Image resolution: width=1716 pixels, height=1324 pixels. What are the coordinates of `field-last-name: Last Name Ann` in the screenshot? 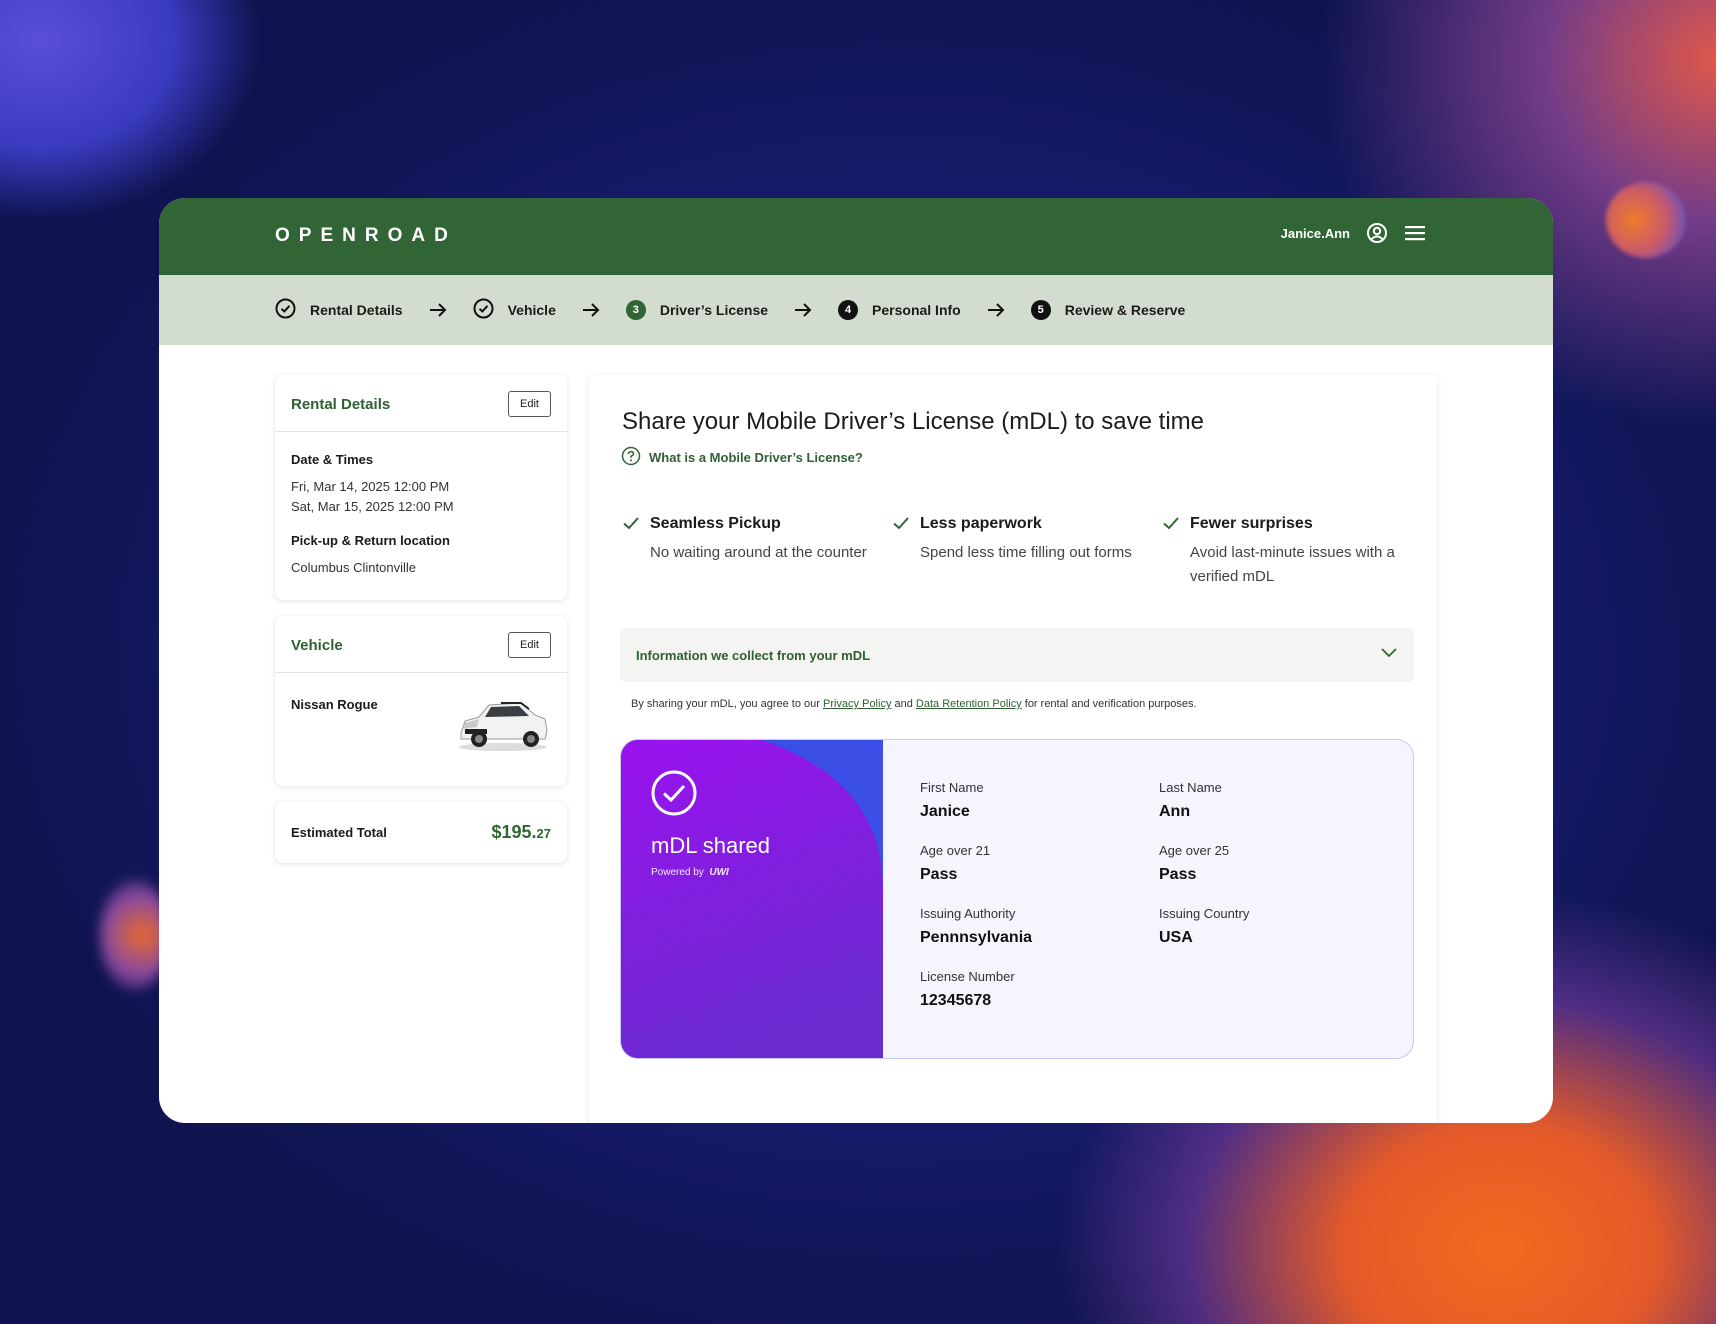 It's located at (1190, 800).